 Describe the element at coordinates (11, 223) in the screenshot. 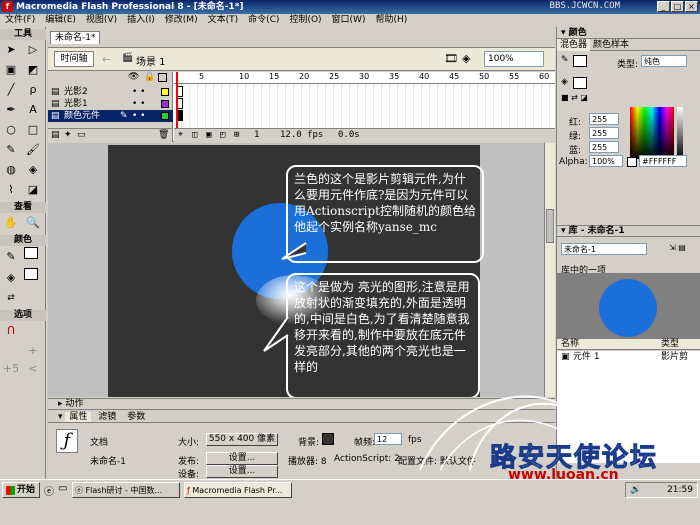

I see `hand-tool-icon: ✋` at that location.